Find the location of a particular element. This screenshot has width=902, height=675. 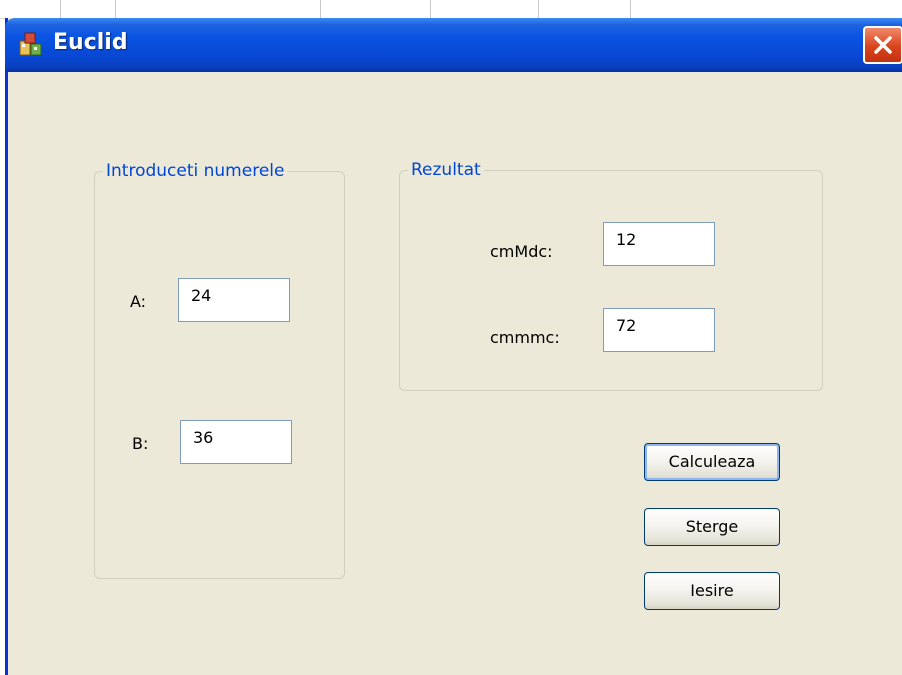

lcm-output: 72 is located at coordinates (659, 330).